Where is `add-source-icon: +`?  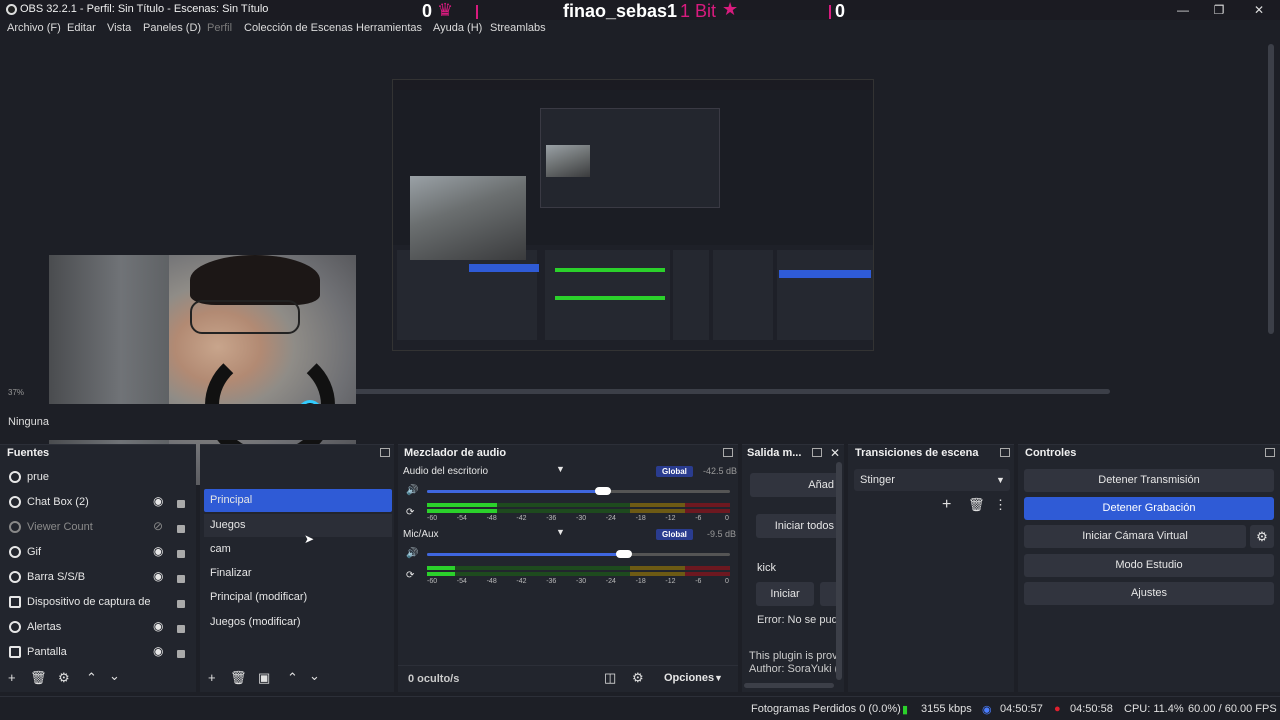 add-source-icon: + is located at coordinates (12, 677).